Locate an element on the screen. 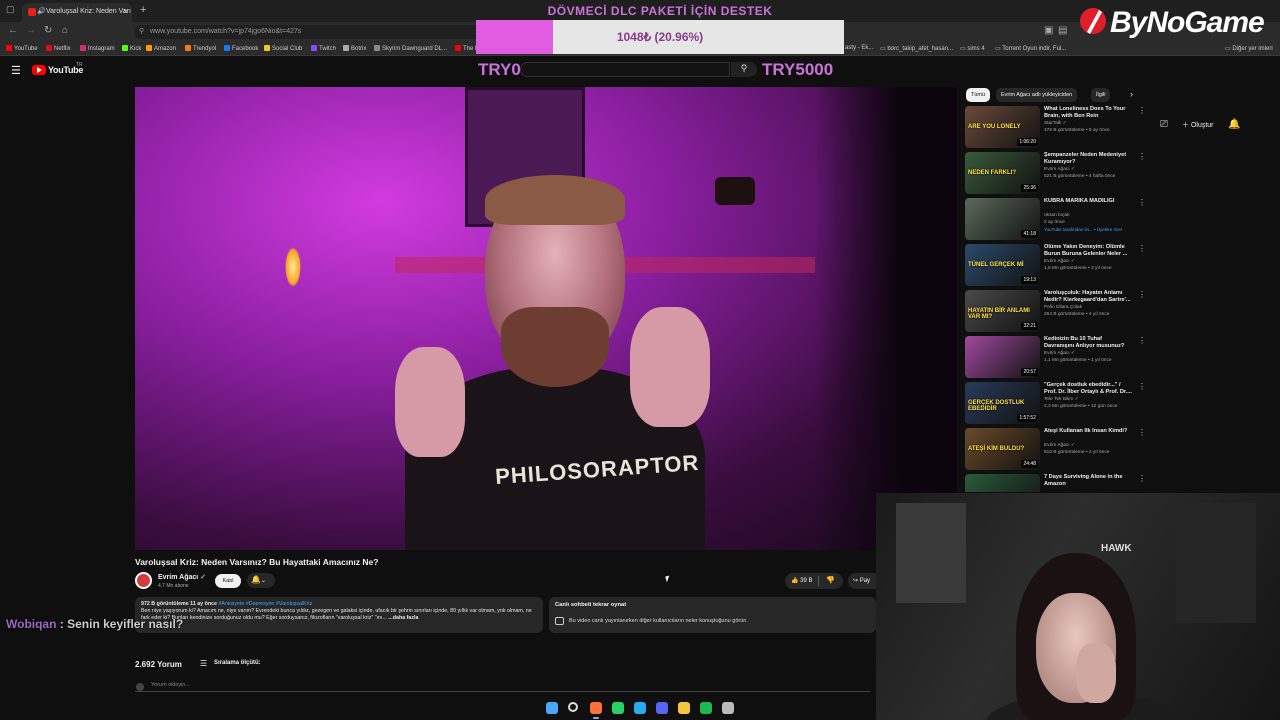 This screenshot has width=1280, height=720. video-thumbnail: HAYATIN BİR ANLAMI VAR MI? 32:21 is located at coordinates (1002, 311).